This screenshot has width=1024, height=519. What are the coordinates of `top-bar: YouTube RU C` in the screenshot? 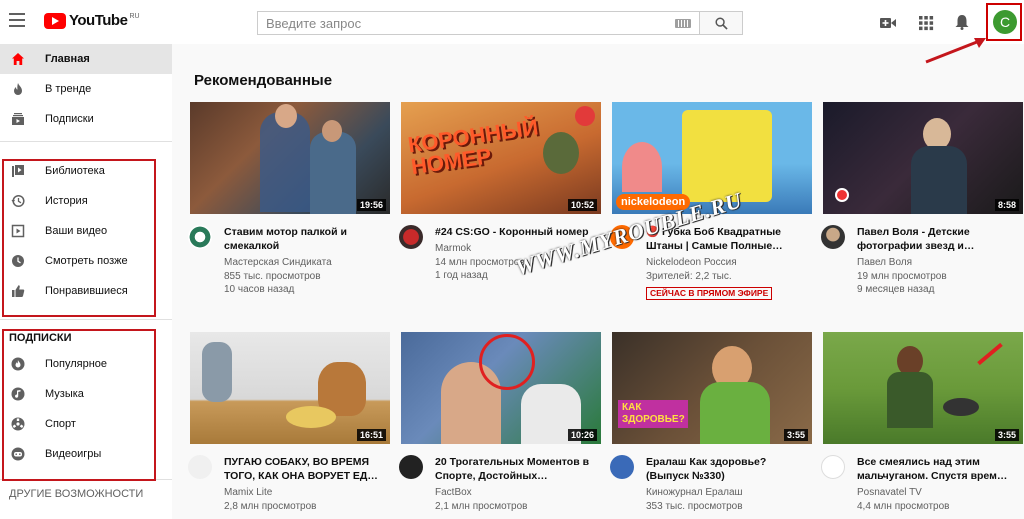 It's located at (512, 22).